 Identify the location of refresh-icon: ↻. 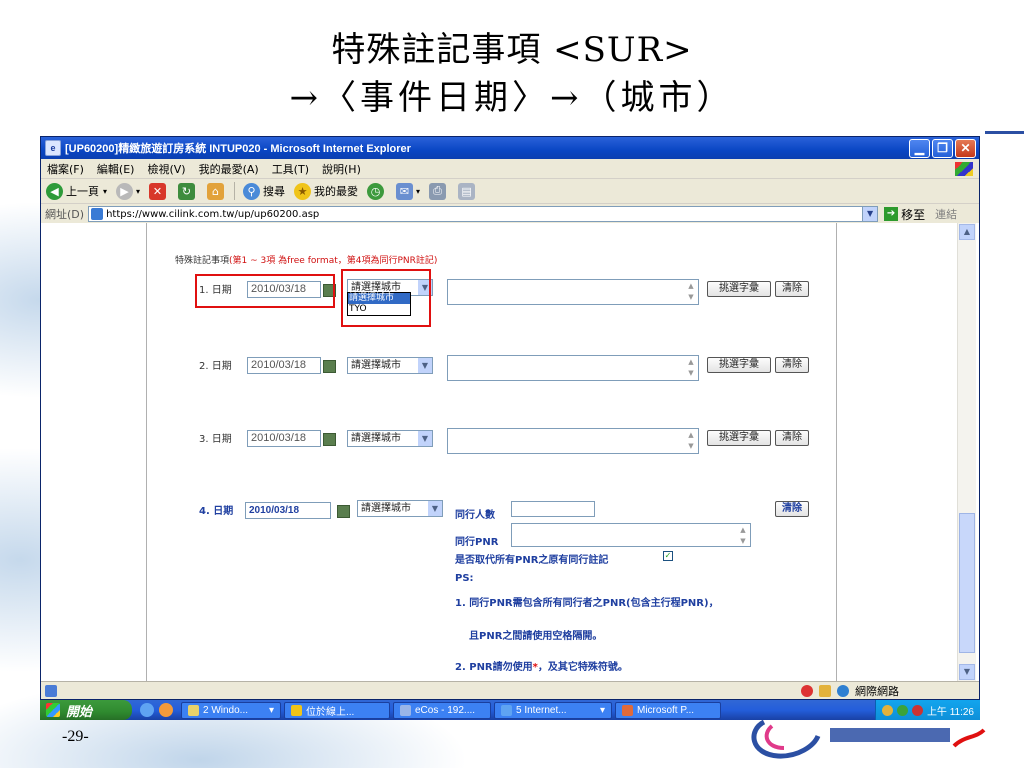
(187, 191).